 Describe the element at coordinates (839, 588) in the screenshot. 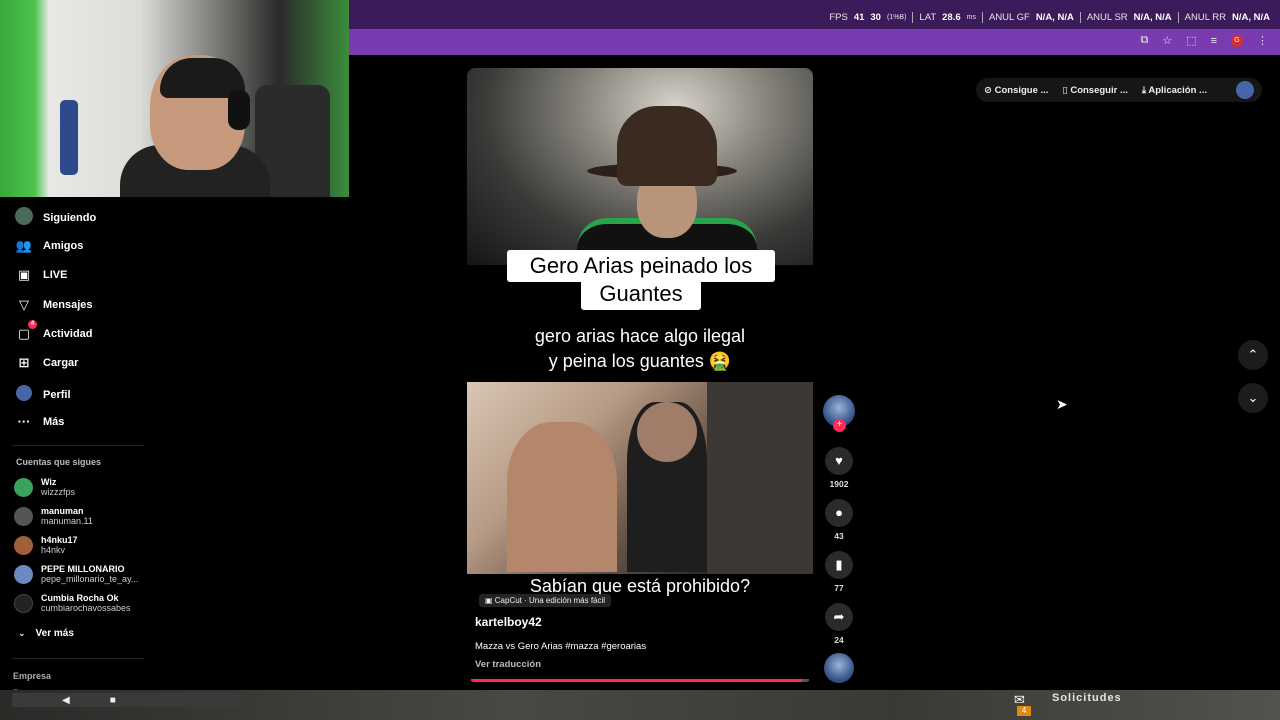

I see `save-count: 77` at that location.